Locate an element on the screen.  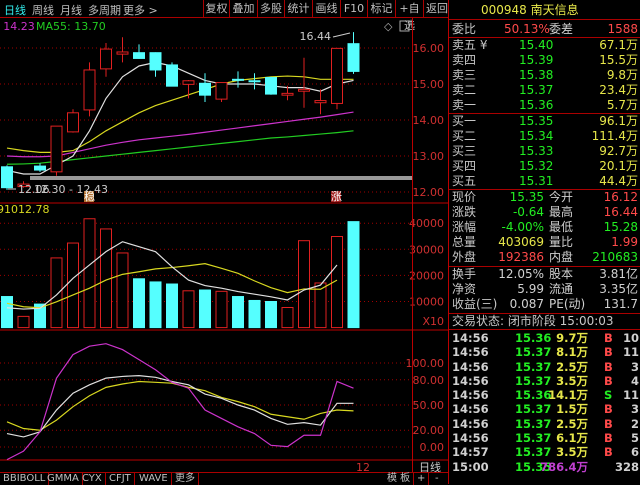
level-volume: 44.4万 is located at coordinates (618, 181).